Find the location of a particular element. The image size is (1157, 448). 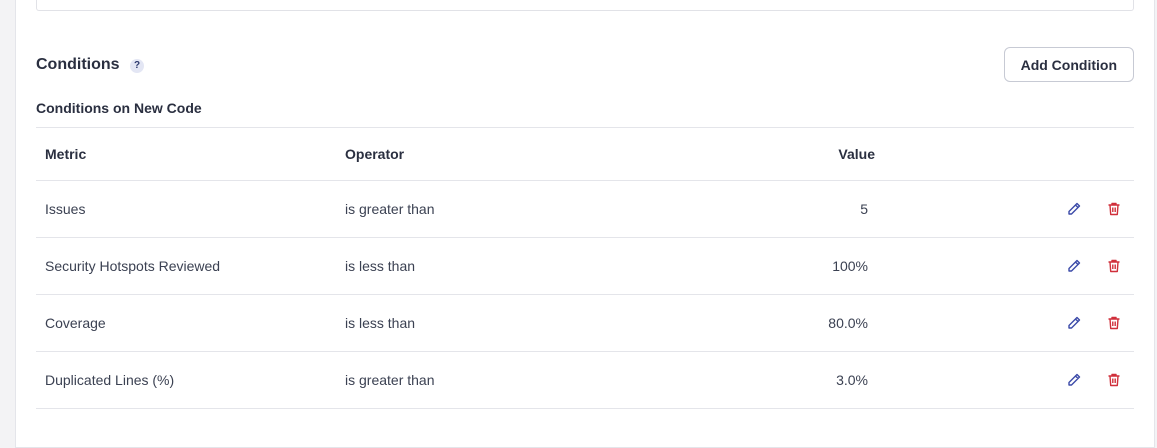

table-row: Issues is greater than 5 is located at coordinates (585, 209).